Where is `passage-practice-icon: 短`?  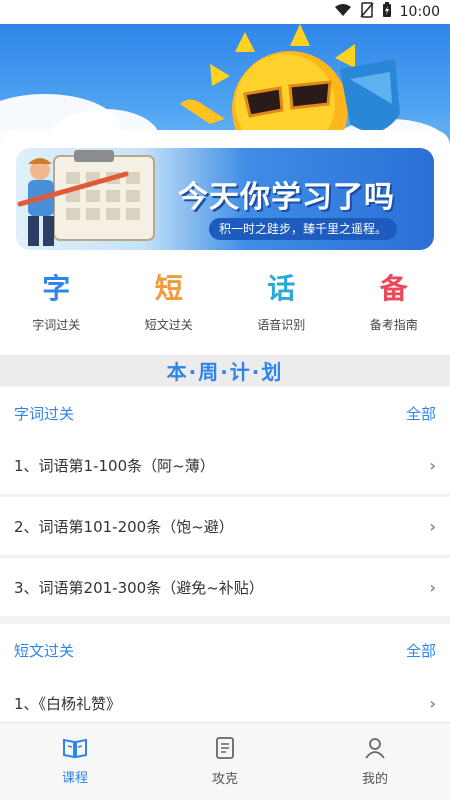
passage-practice-icon: 短 is located at coordinates (168, 288).